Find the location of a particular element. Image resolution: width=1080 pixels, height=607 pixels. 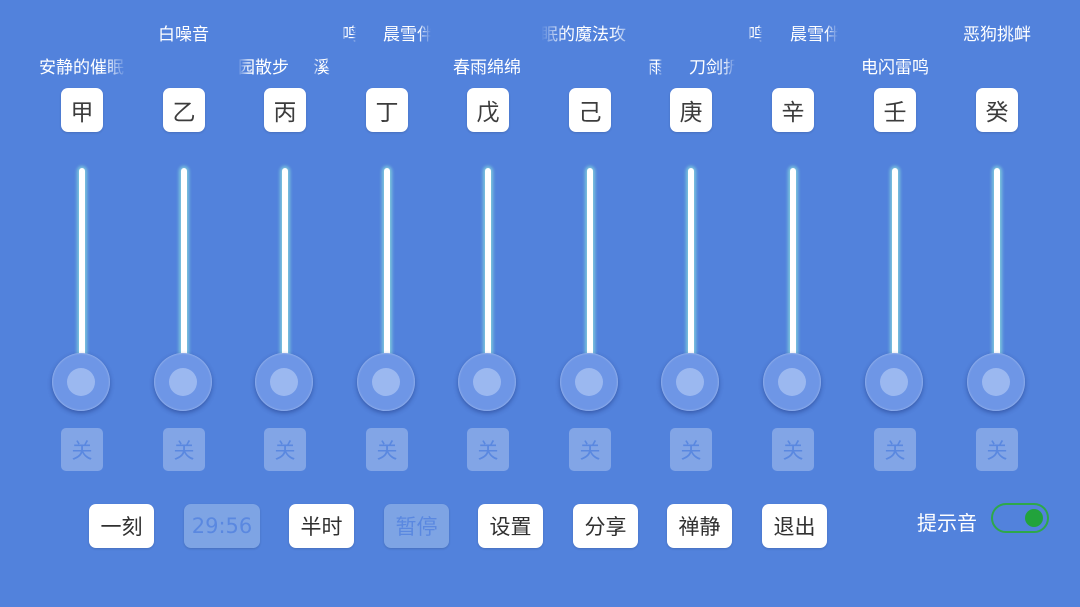

sound-label-white-noise: 白噪音 is located at coordinates (183, 35).